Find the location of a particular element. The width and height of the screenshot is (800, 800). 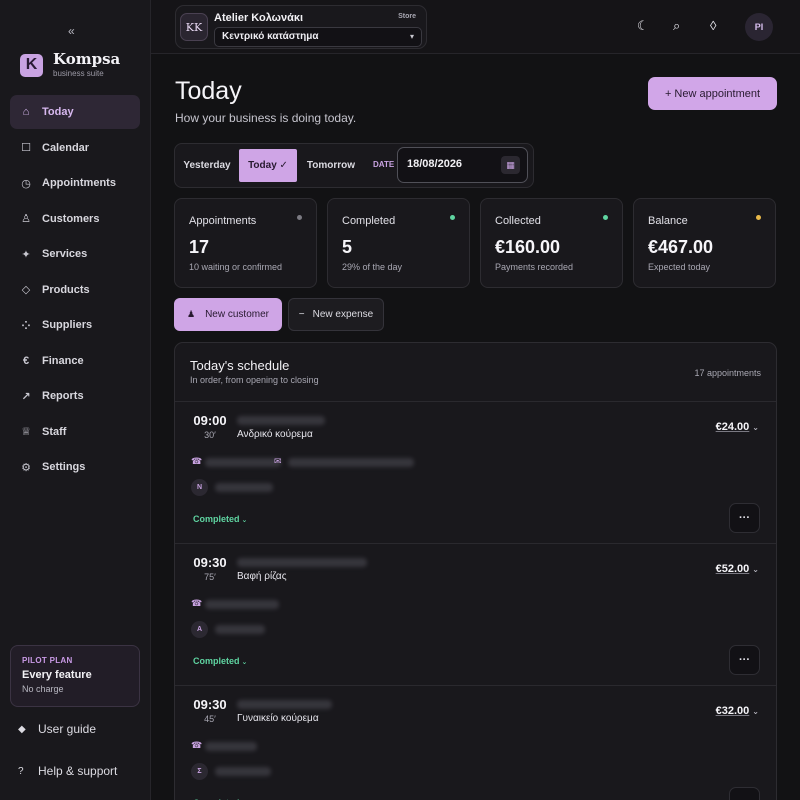

appointment-price: €52.00 ⌄ is located at coordinates (737, 569).